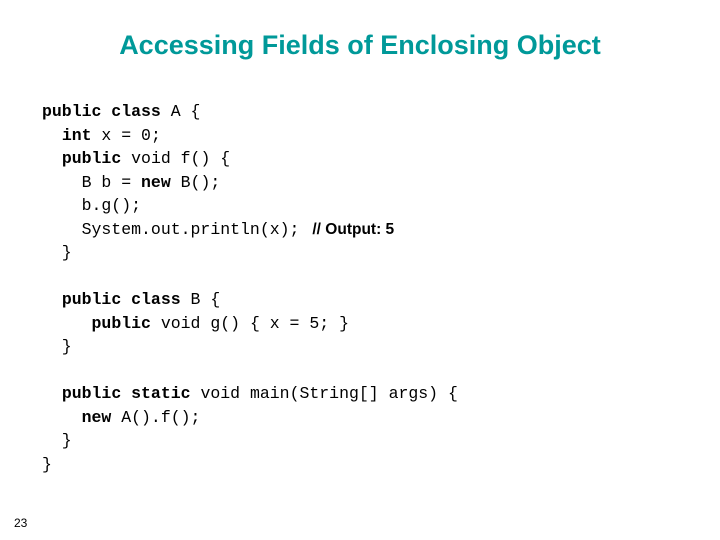 Image resolution: width=720 pixels, height=540 pixels. What do you see at coordinates (362, 112) in the screenshot?
I see `code-line: public class A {` at bounding box center [362, 112].